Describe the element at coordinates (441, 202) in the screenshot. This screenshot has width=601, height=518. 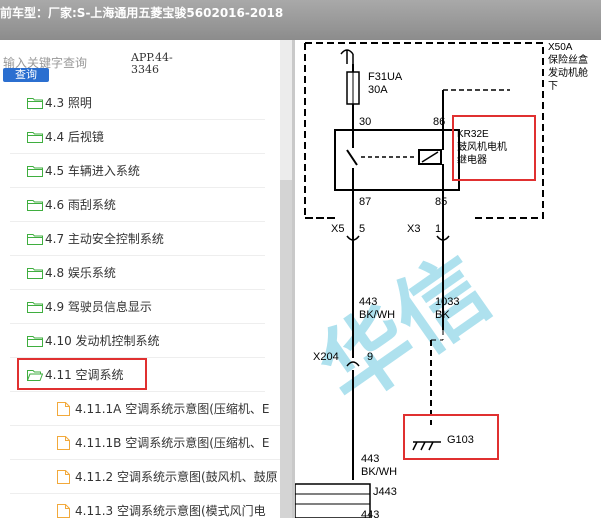
I see `pin-85: 85` at that location.